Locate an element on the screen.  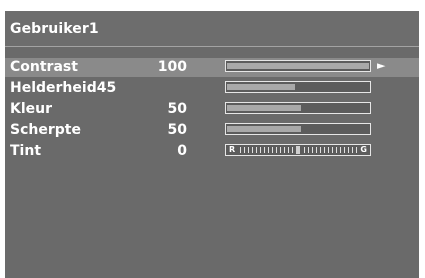
scherpte-slider is located at coordinates (298, 129).